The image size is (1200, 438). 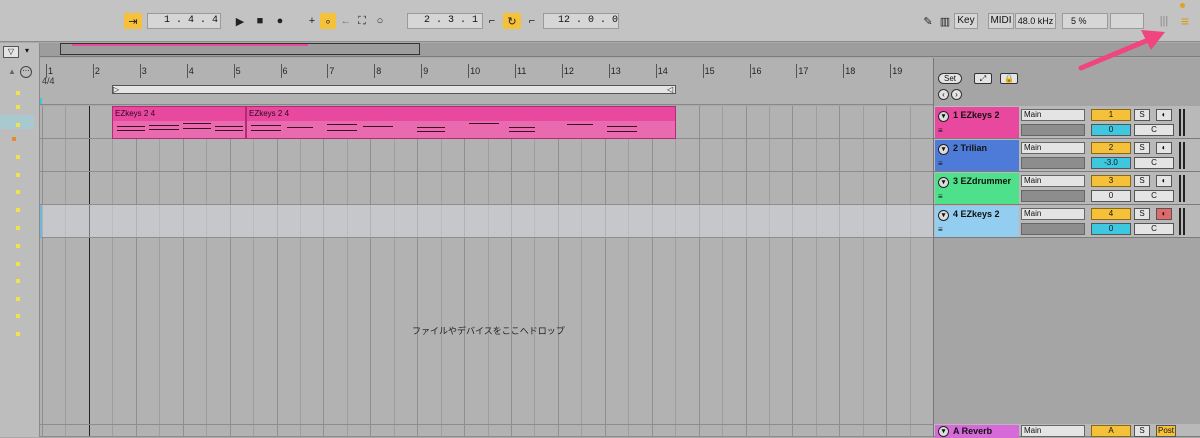 What do you see at coordinates (11, 52) in the screenshot?
I see `filter-icon: ▽` at bounding box center [11, 52].